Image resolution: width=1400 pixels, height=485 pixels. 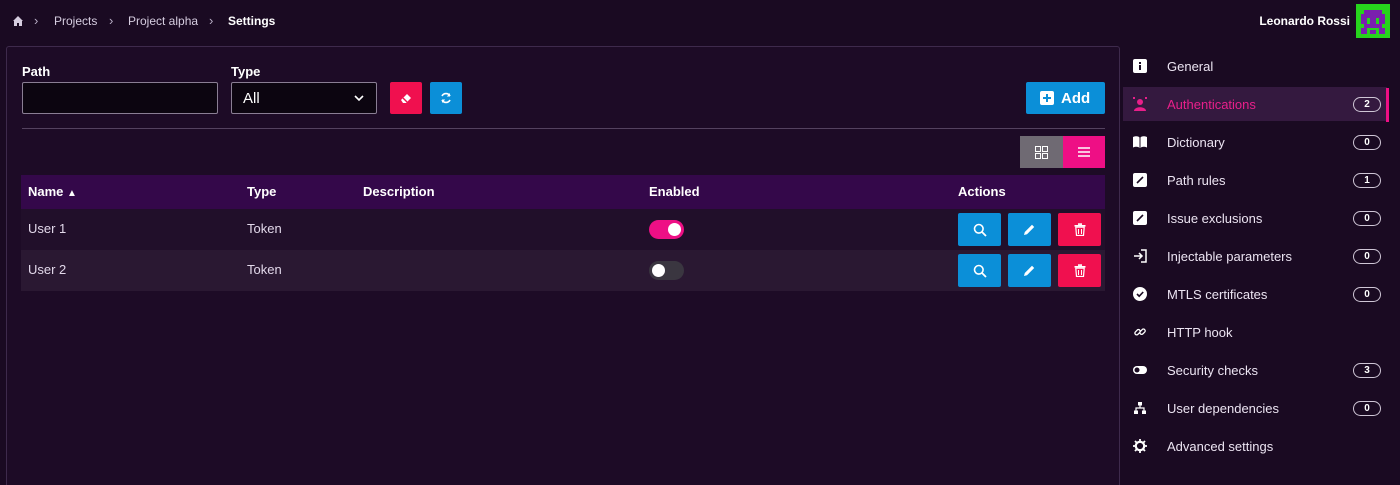 I want to click on cell-name: User 2, so click(x=47, y=269).